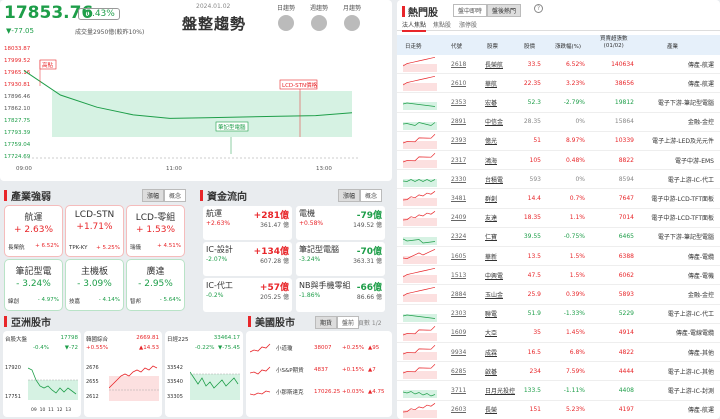  Describe the element at coordinates (558, 372) in the screenshot. I see `hot-stock-row: 6285 啟碁 234 7.59% 4444 電子上游-IC-其他` at that location.